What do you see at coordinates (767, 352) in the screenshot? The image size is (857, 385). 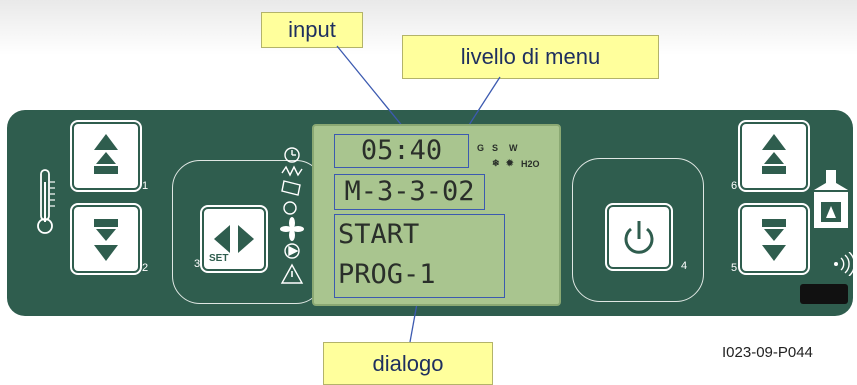 I see `figure-code: I023-09-P044` at bounding box center [767, 352].